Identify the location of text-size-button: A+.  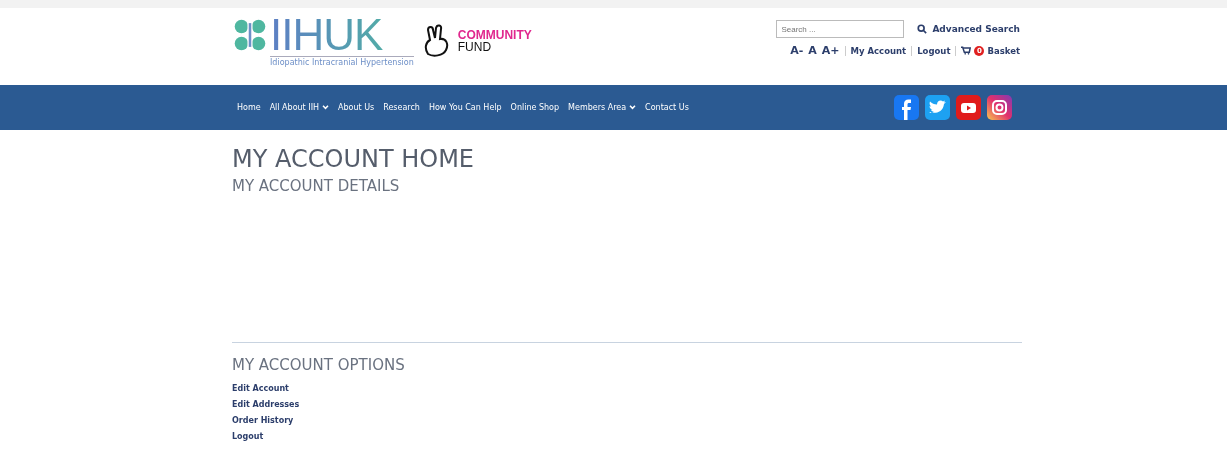
(830, 50).